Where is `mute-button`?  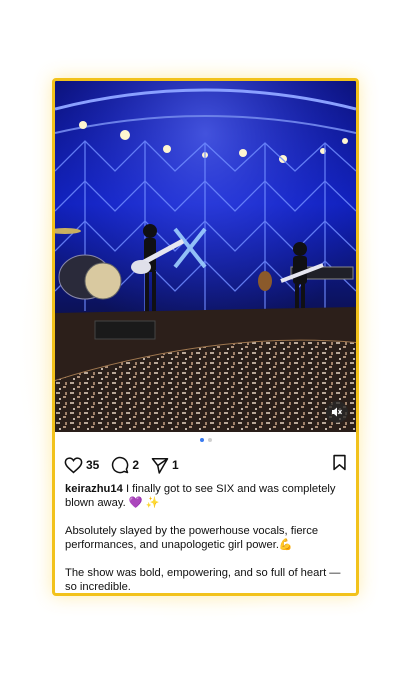 mute-button is located at coordinates (337, 412).